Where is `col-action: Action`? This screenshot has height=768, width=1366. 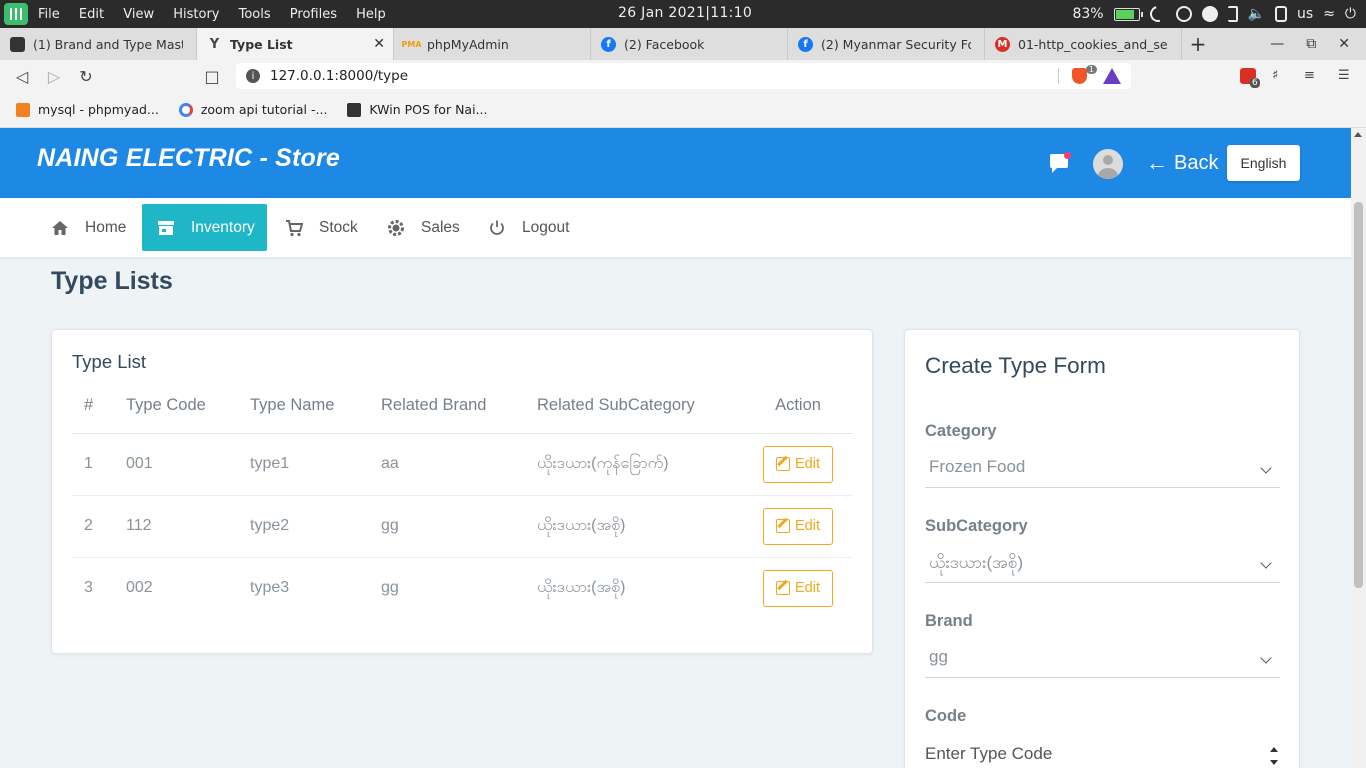
col-action: Action is located at coordinates (798, 406).